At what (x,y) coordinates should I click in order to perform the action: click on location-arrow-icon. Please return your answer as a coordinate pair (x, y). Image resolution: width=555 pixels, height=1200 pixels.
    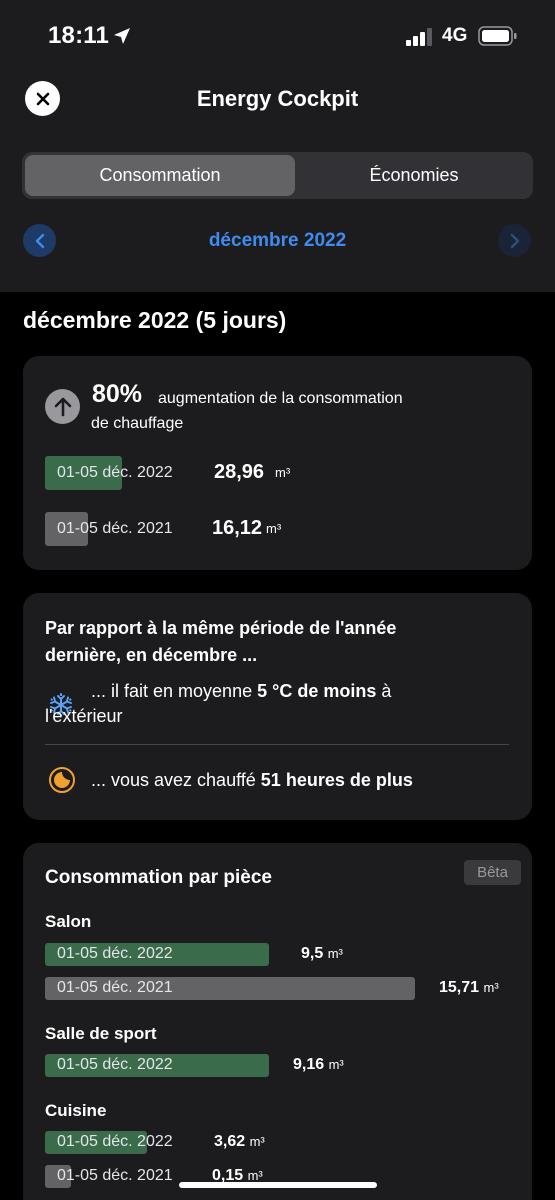
    Looking at the image, I should click on (122, 38).